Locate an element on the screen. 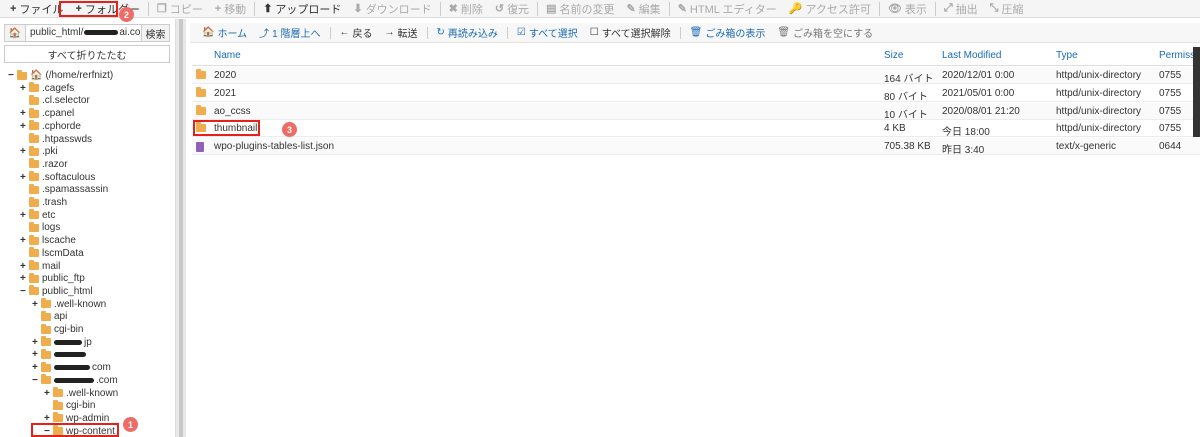  collapse-all-button: すべて折りたたむ is located at coordinates (87, 54).